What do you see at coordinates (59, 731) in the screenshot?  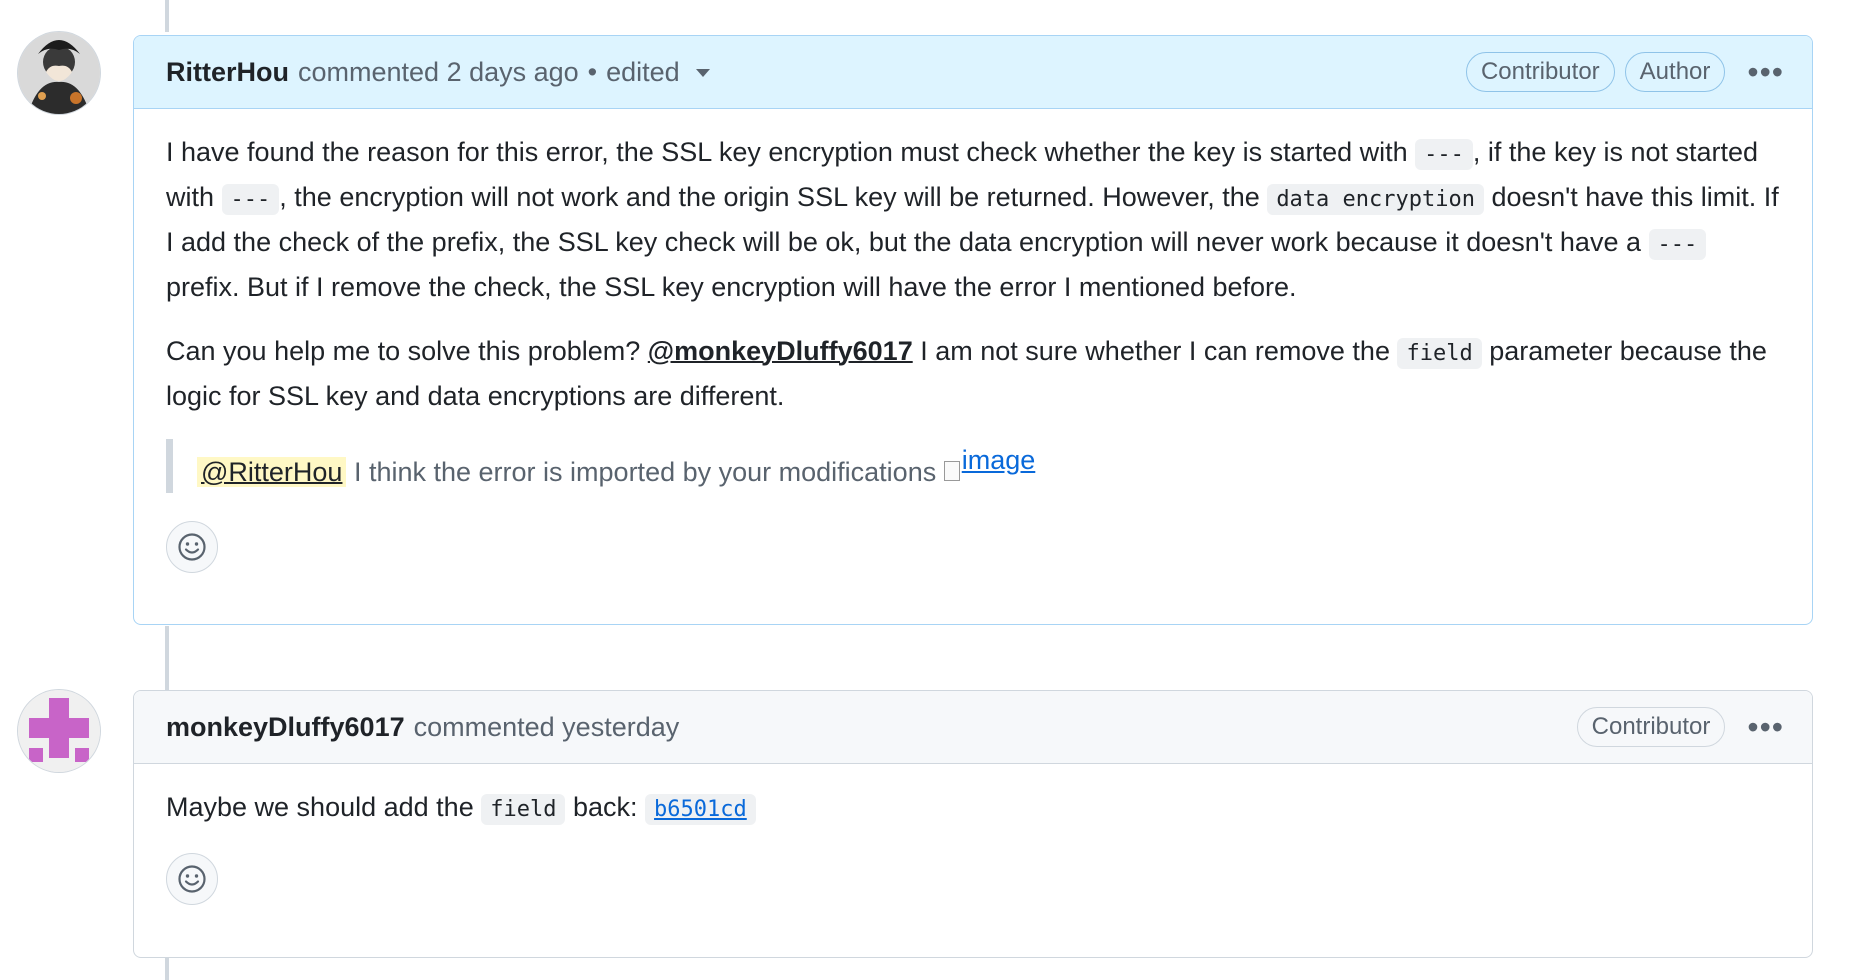 I see `avatar-monkeydluffy6017` at bounding box center [59, 731].